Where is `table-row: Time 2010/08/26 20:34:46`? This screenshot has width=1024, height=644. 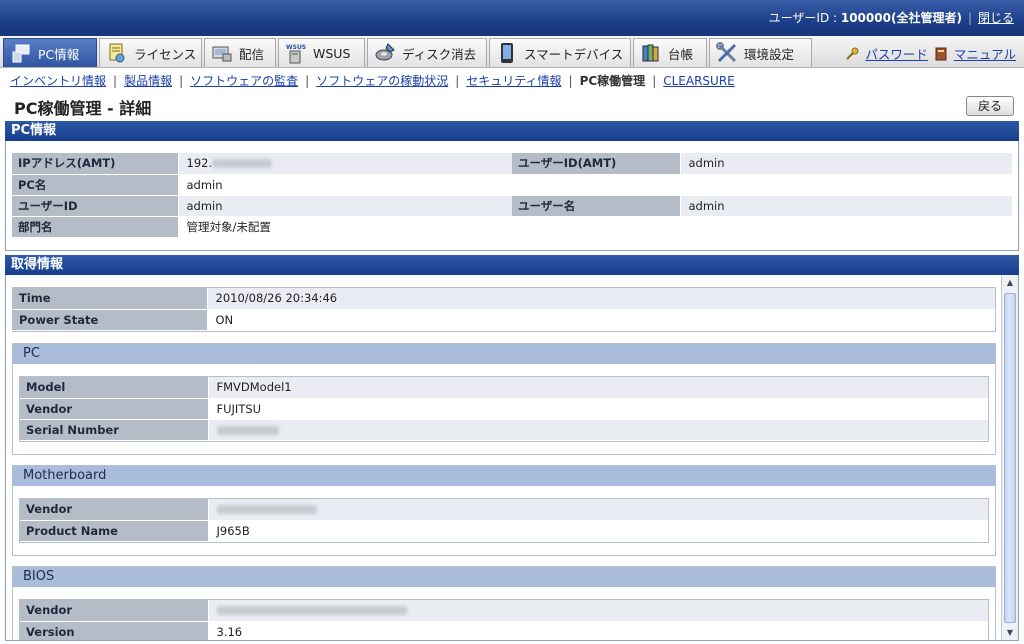 table-row: Time 2010/08/26 20:34:46 is located at coordinates (504, 299).